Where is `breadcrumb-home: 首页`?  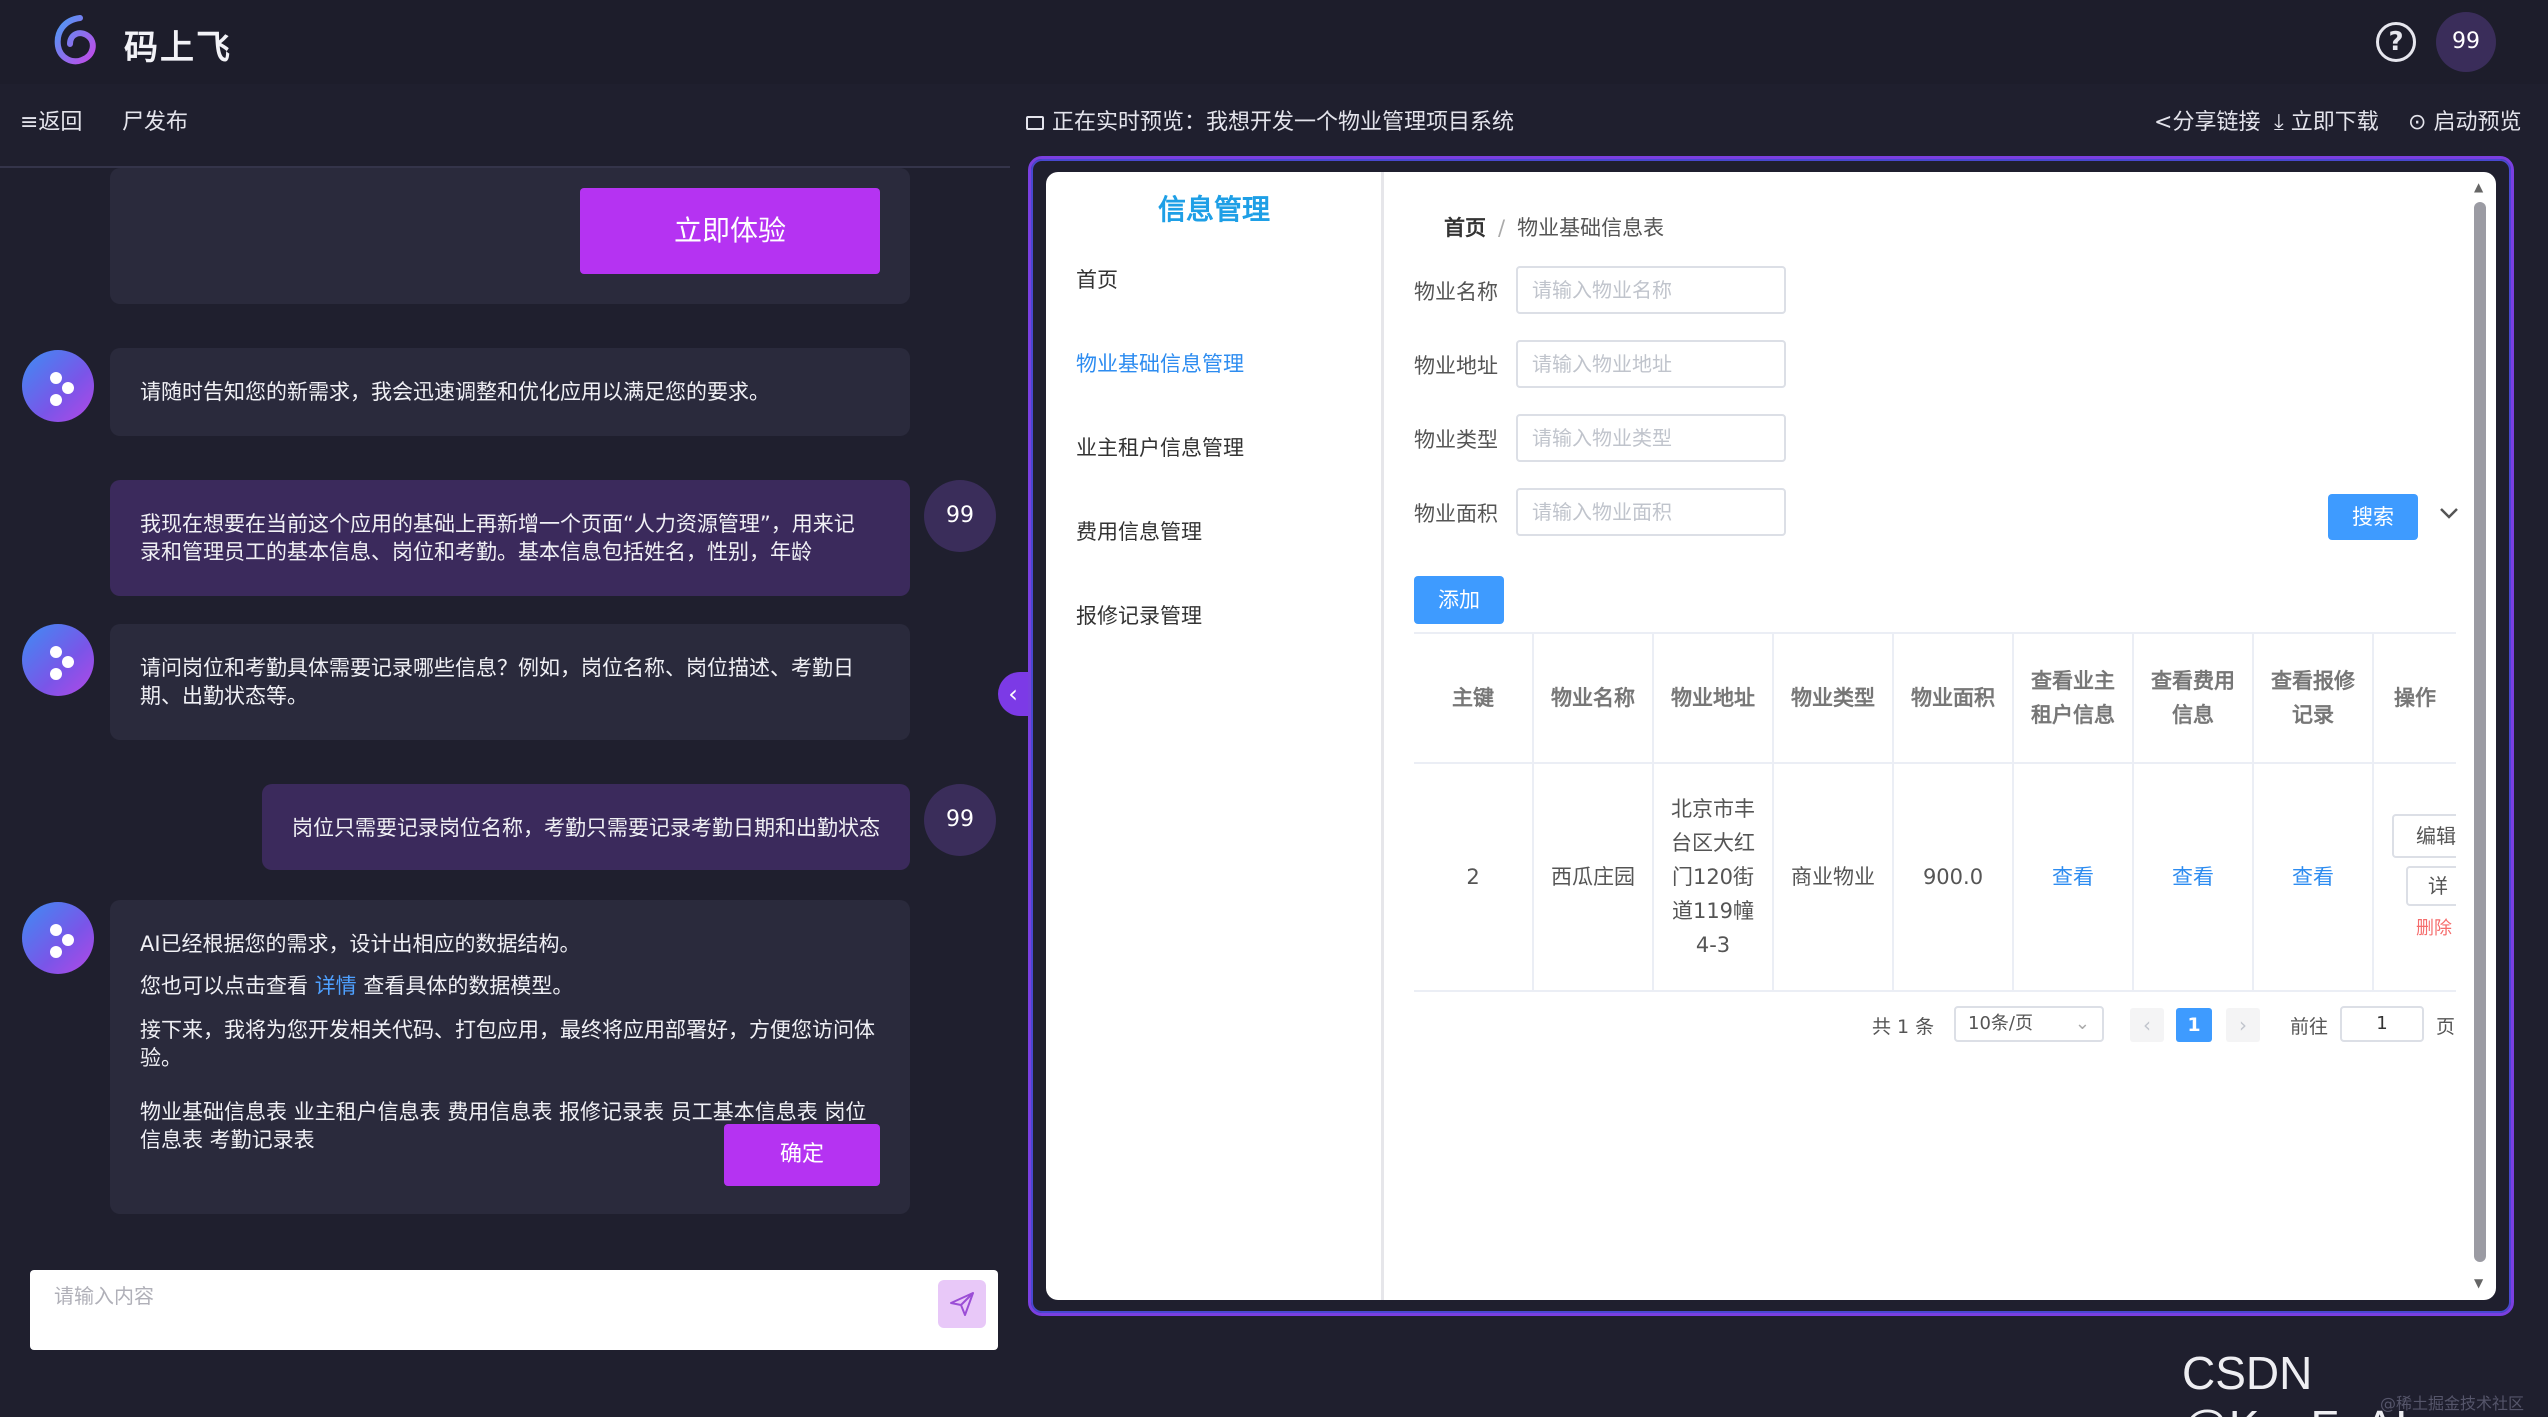
breadcrumb-home: 首页 is located at coordinates (1465, 228).